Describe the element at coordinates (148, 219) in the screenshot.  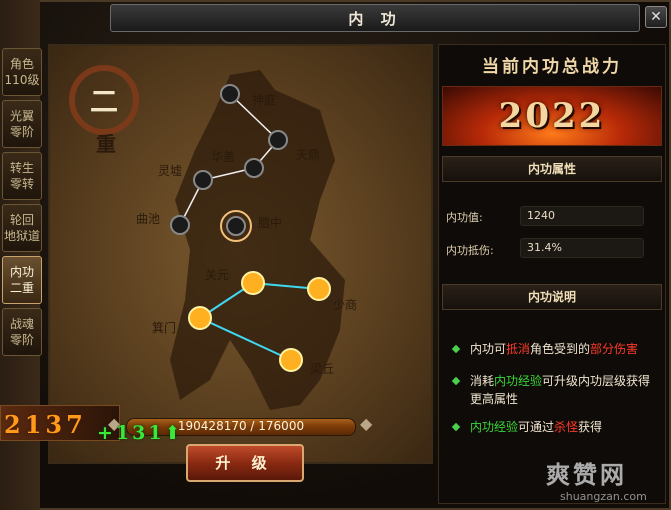
I see `label-quchi: 曲池` at that location.